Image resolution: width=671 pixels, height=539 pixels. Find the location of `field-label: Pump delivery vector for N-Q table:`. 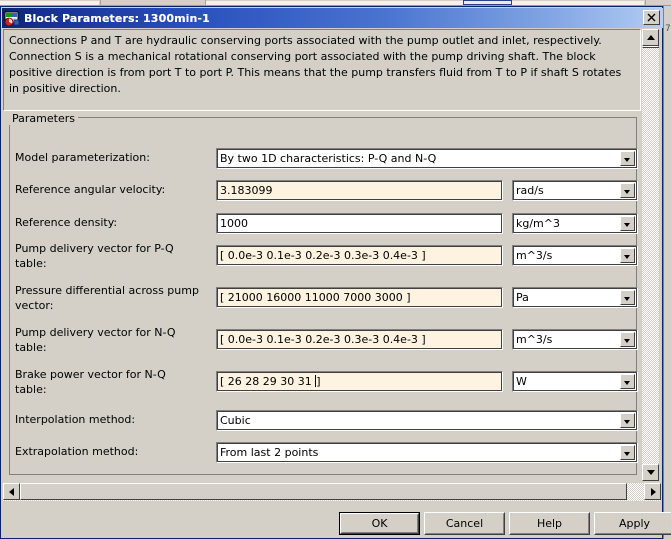

field-label: Pump delivery vector for N-Q table: is located at coordinates (95, 340).